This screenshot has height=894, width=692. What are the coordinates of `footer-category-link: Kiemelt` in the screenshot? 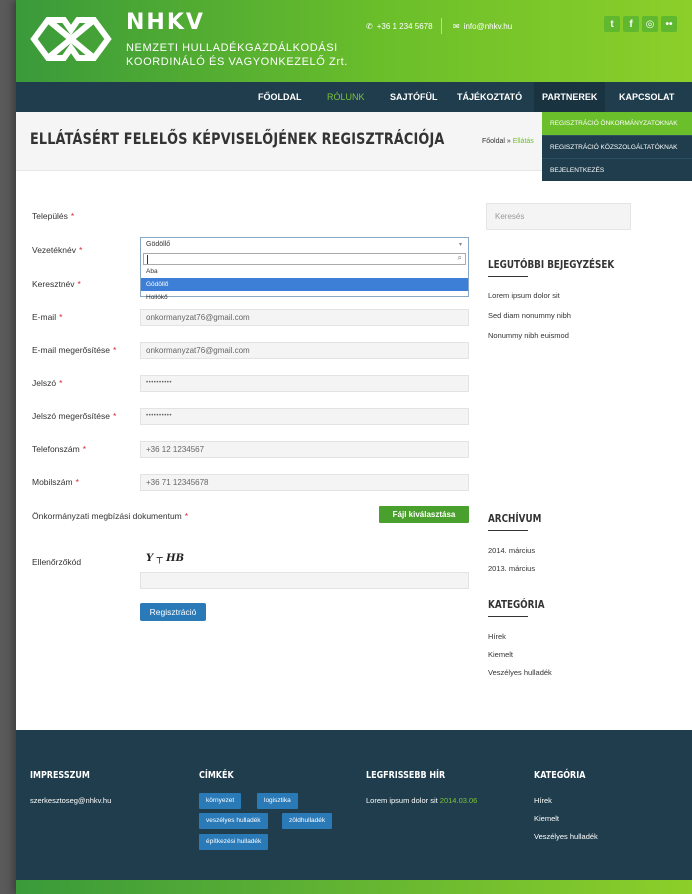 It's located at (546, 818).